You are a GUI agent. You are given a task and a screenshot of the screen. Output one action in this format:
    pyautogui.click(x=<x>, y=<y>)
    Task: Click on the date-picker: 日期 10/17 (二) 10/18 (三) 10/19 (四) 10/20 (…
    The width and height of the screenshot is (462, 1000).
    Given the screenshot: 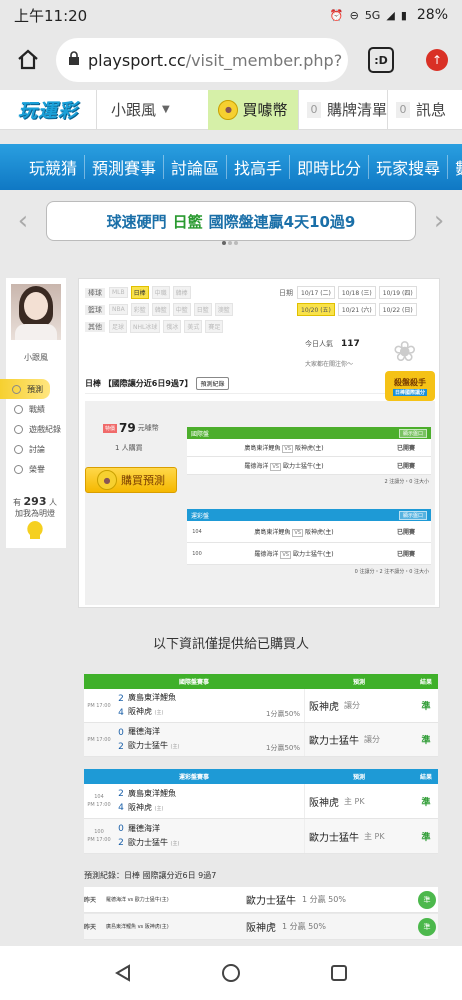 What is the action you would take?
    pyautogui.click(x=355, y=302)
    